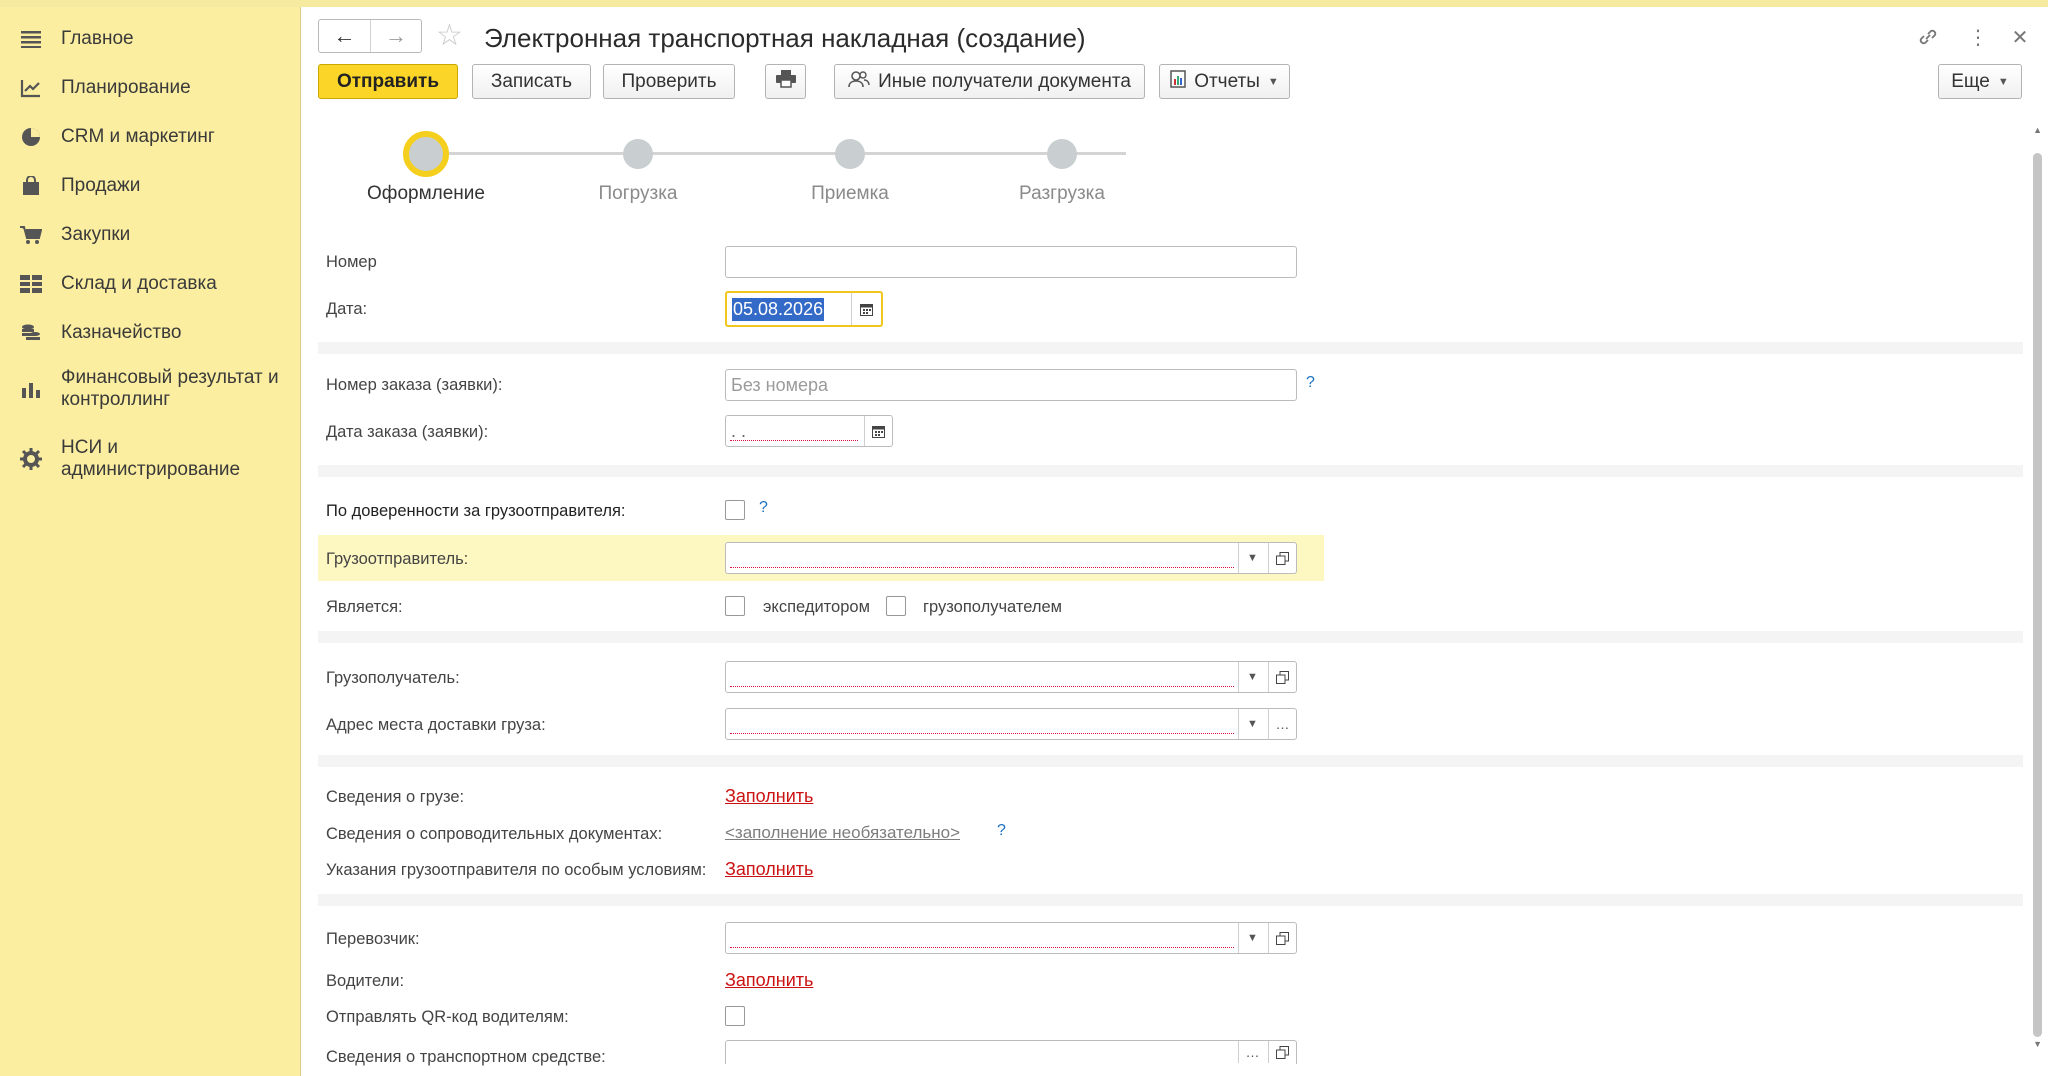 The height and width of the screenshot is (1076, 2048). What do you see at coordinates (150, 186) in the screenshot?
I see `sidebar-item-sales: Продажи` at bounding box center [150, 186].